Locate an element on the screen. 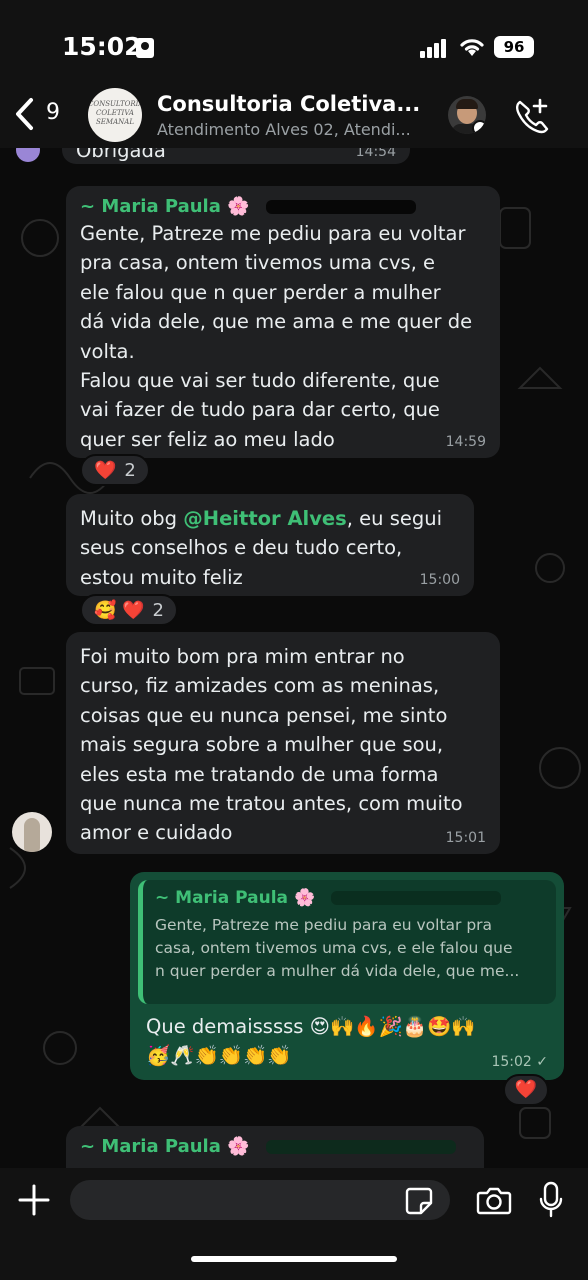 This screenshot has width=588, height=1280. plus-icon is located at coordinates (34, 1200).